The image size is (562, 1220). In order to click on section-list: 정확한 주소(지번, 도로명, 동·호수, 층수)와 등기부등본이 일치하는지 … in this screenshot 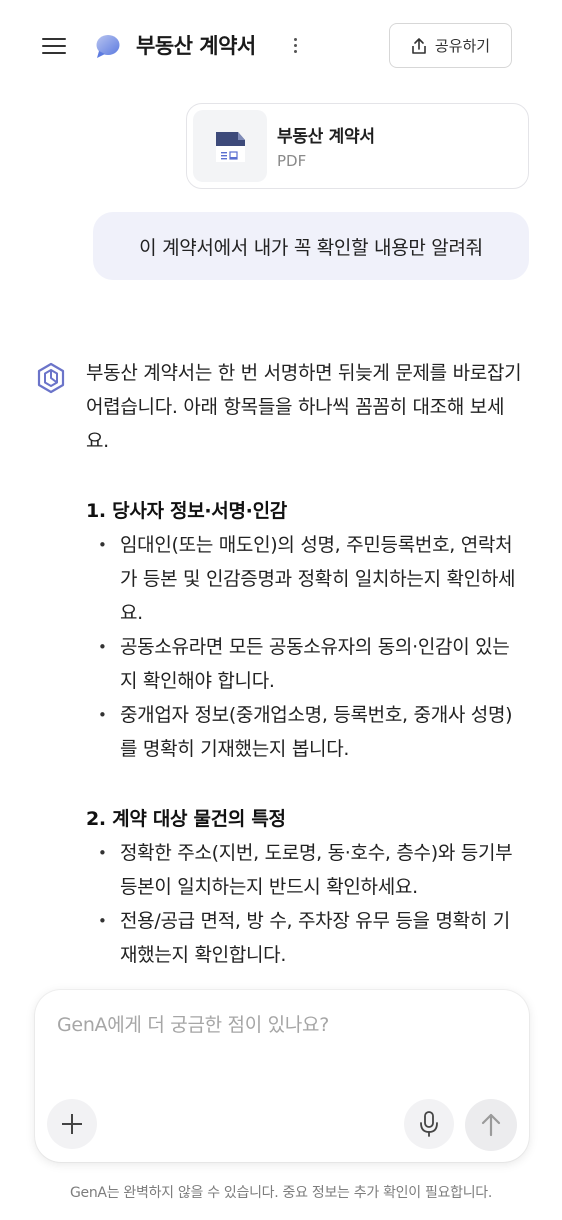, I will do `click(306, 904)`.